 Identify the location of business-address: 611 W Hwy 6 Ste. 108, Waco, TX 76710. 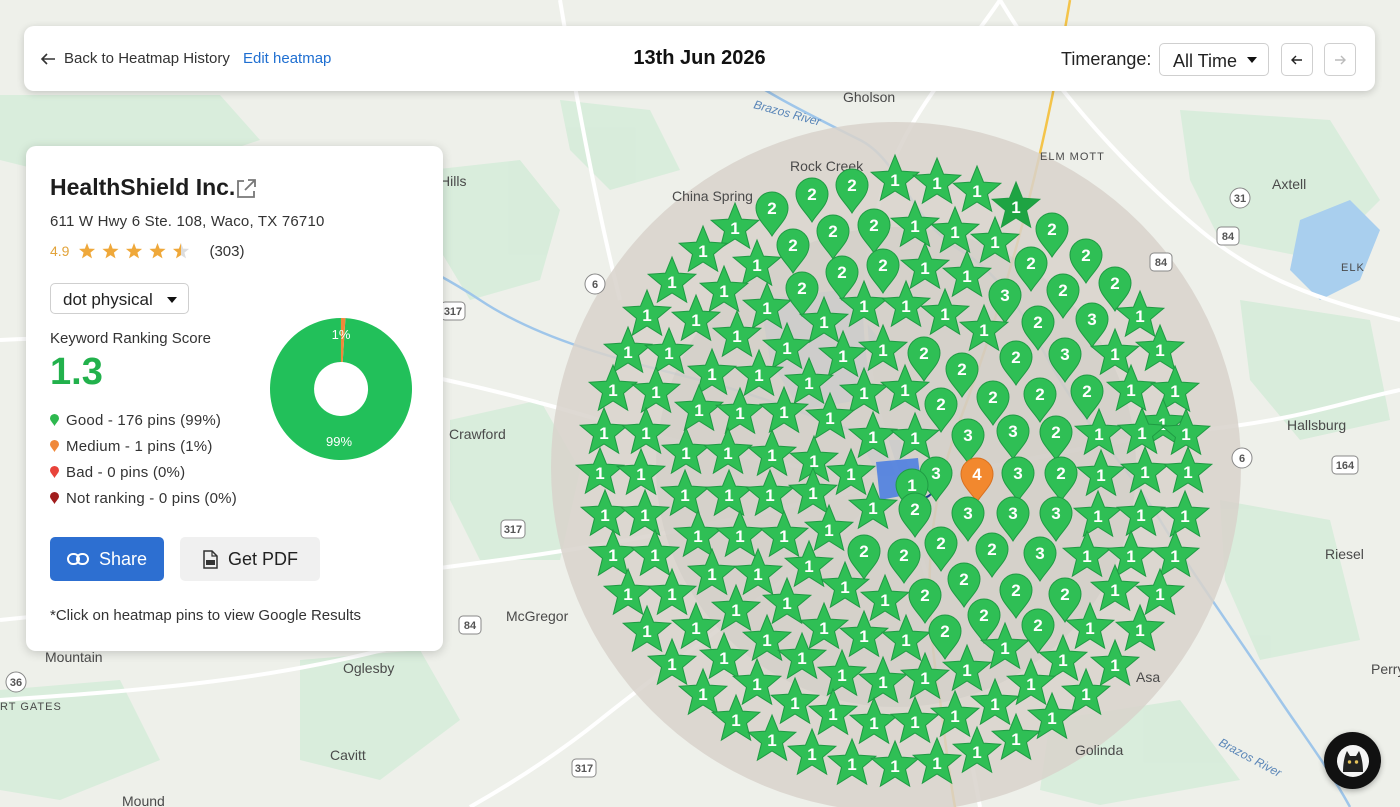
(187, 221).